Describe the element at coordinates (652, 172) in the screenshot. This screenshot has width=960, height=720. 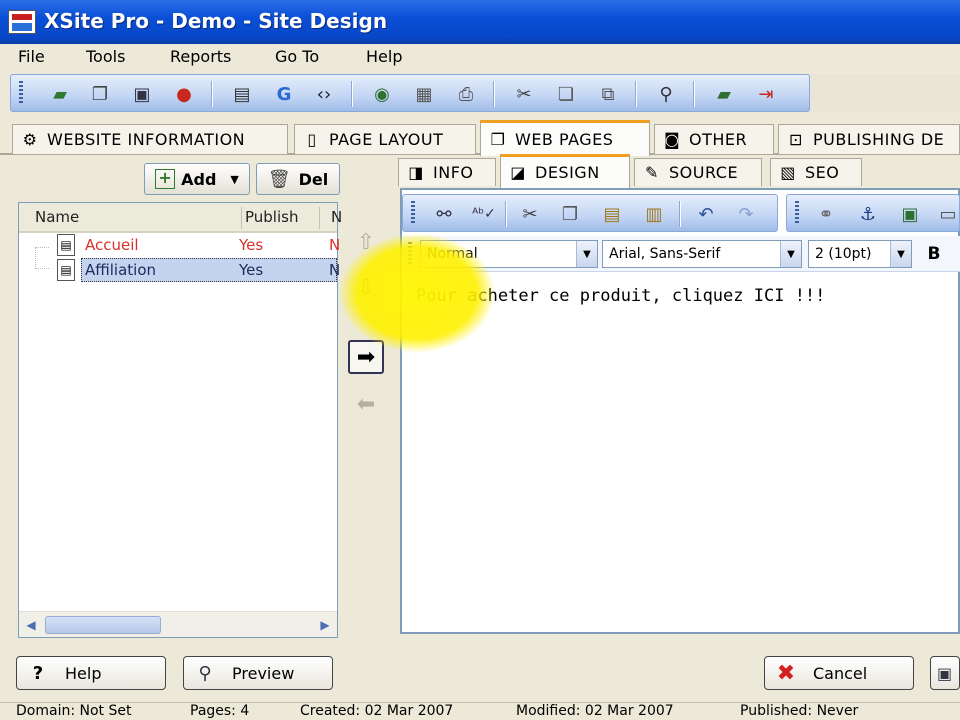
I see `source-icon: ✎` at that location.